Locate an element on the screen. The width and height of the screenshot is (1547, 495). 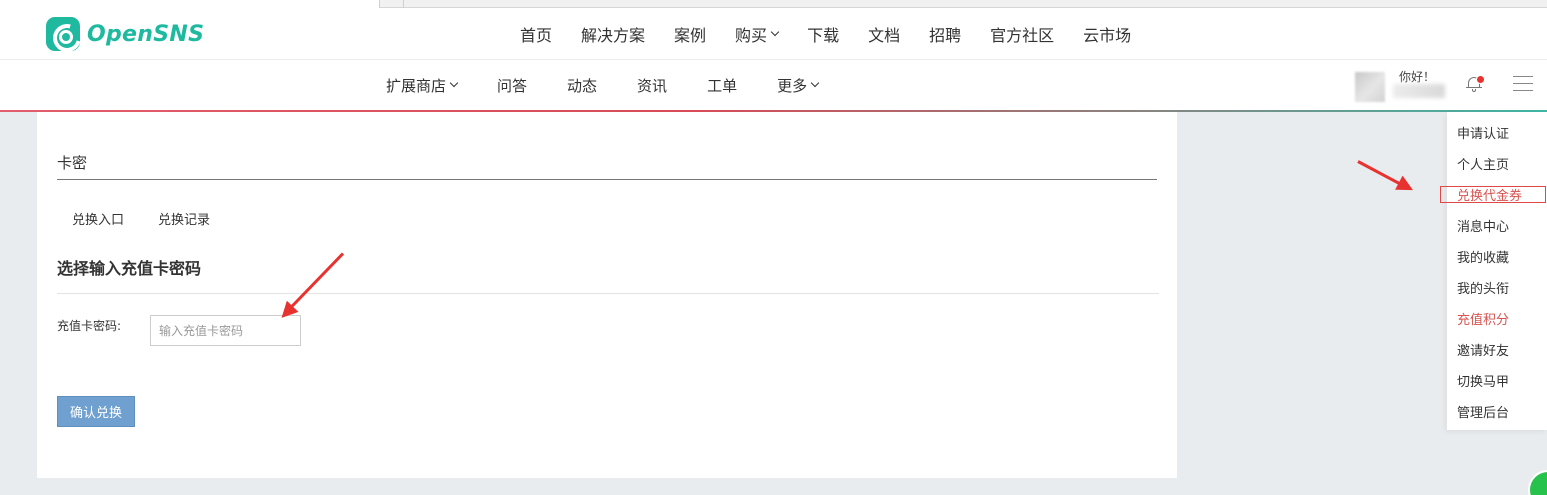
sub-nav-item-qa: 问答 is located at coordinates (512, 85).